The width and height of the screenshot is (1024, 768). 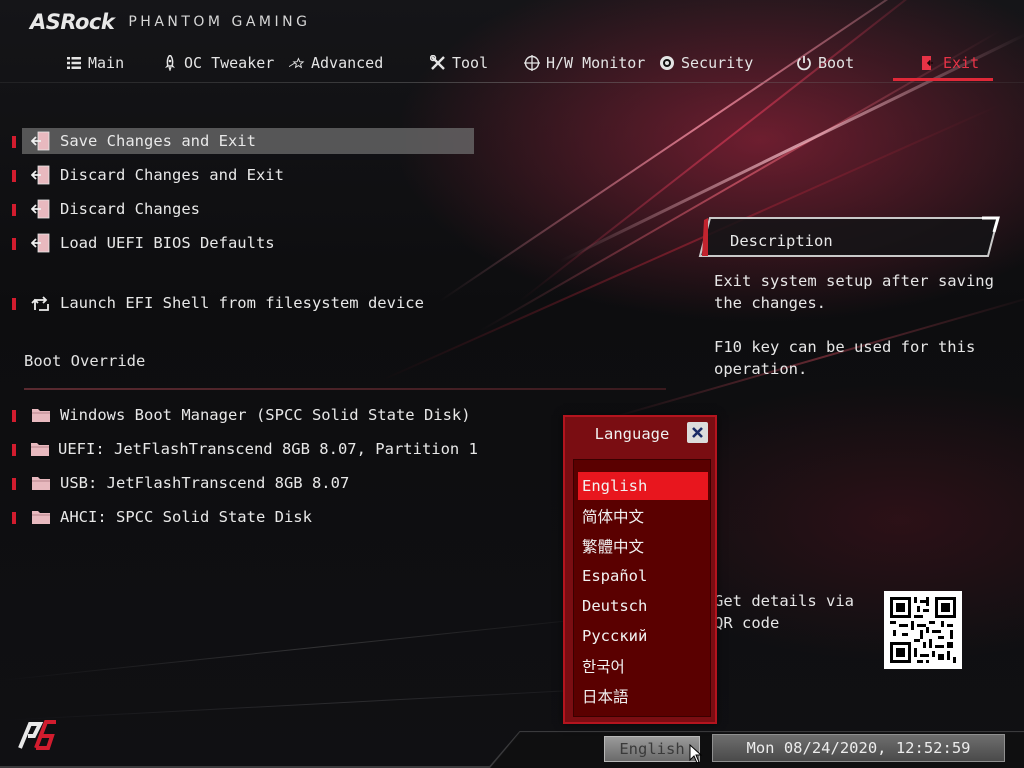 What do you see at coordinates (643, 546) in the screenshot?
I see `language-option-traditional-chinese: 繁體中文` at bounding box center [643, 546].